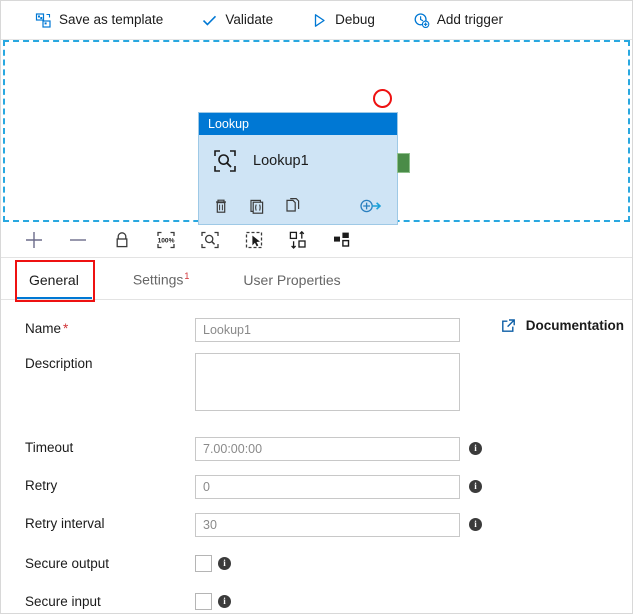 The height and width of the screenshot is (614, 633). I want to click on clone-icon, so click(293, 206).